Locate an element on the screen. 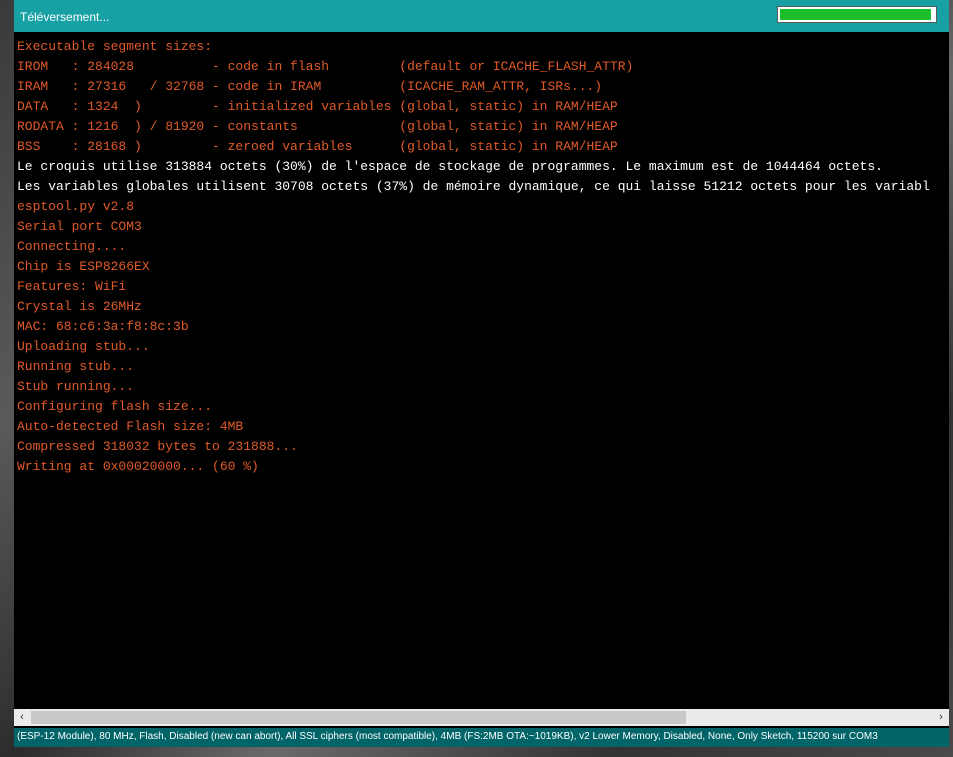 The width and height of the screenshot is (953, 757). chevron-left-icon: ‹ is located at coordinates (22, 717).